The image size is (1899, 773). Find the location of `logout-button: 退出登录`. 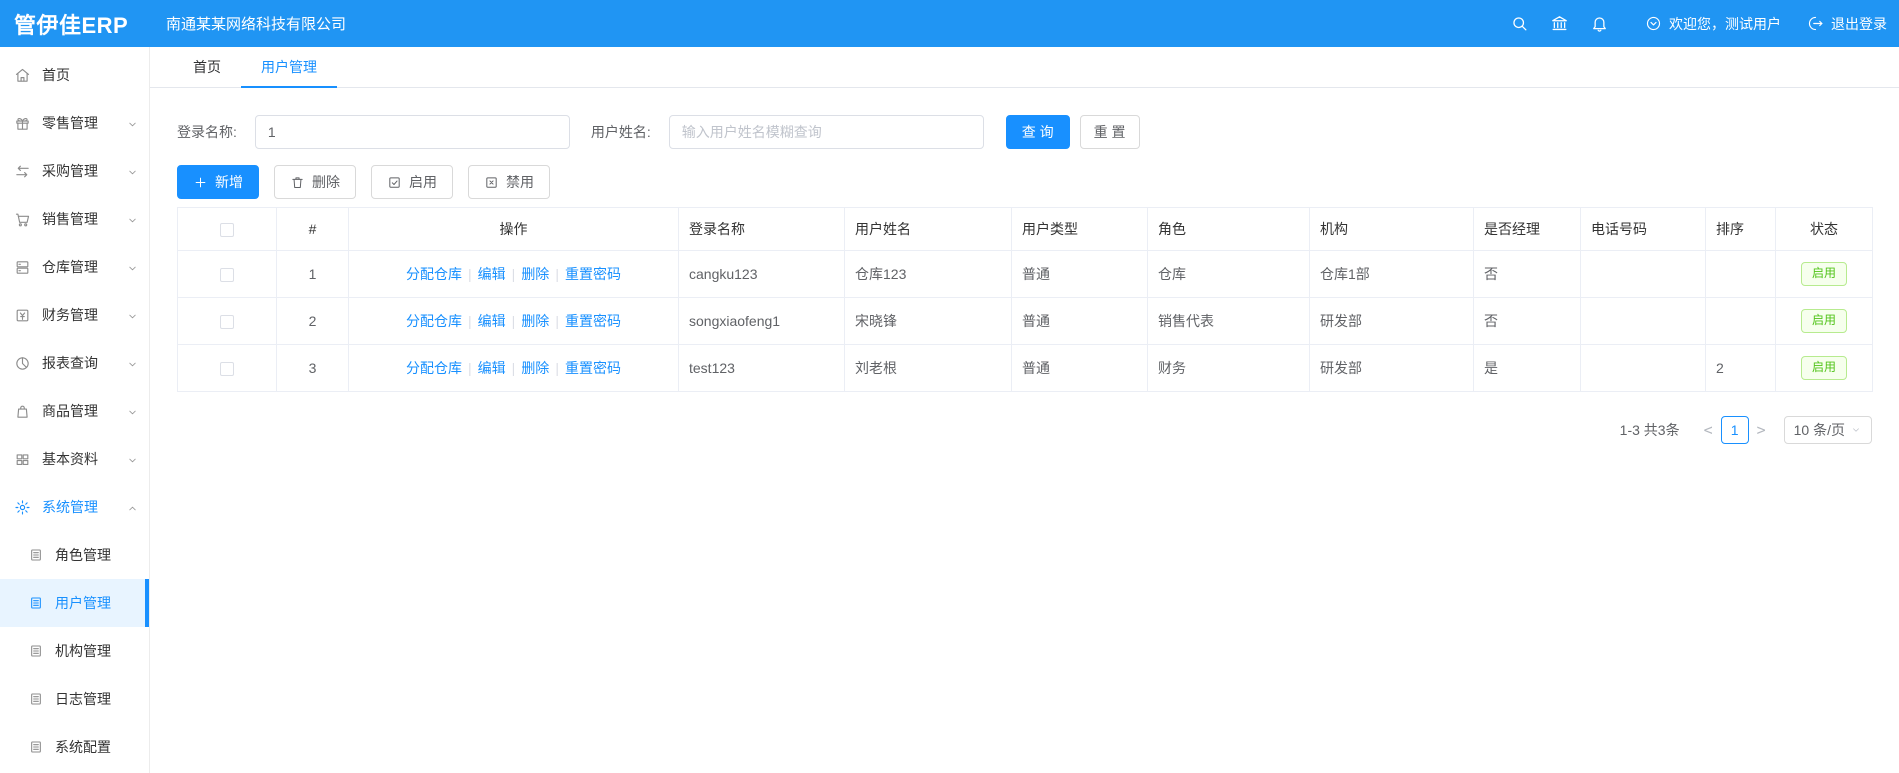

logout-button: 退出登录 is located at coordinates (1847, 24).